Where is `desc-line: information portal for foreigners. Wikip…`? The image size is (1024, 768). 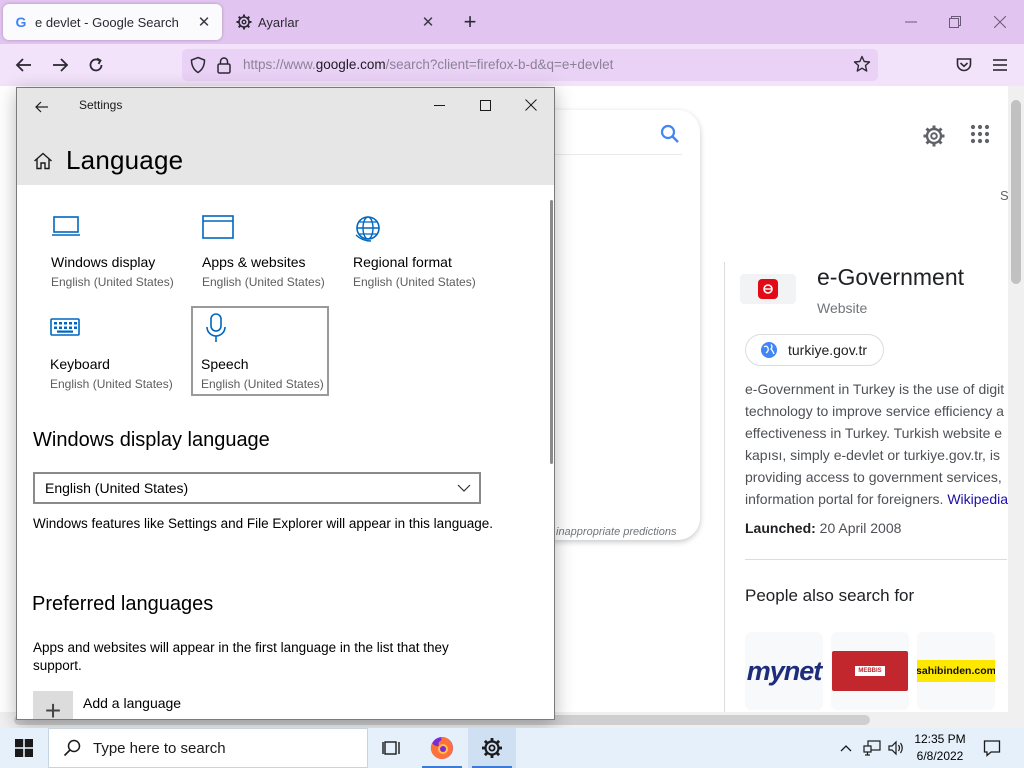 desc-line: information portal for foreigners. Wikip… is located at coordinates (884, 499).